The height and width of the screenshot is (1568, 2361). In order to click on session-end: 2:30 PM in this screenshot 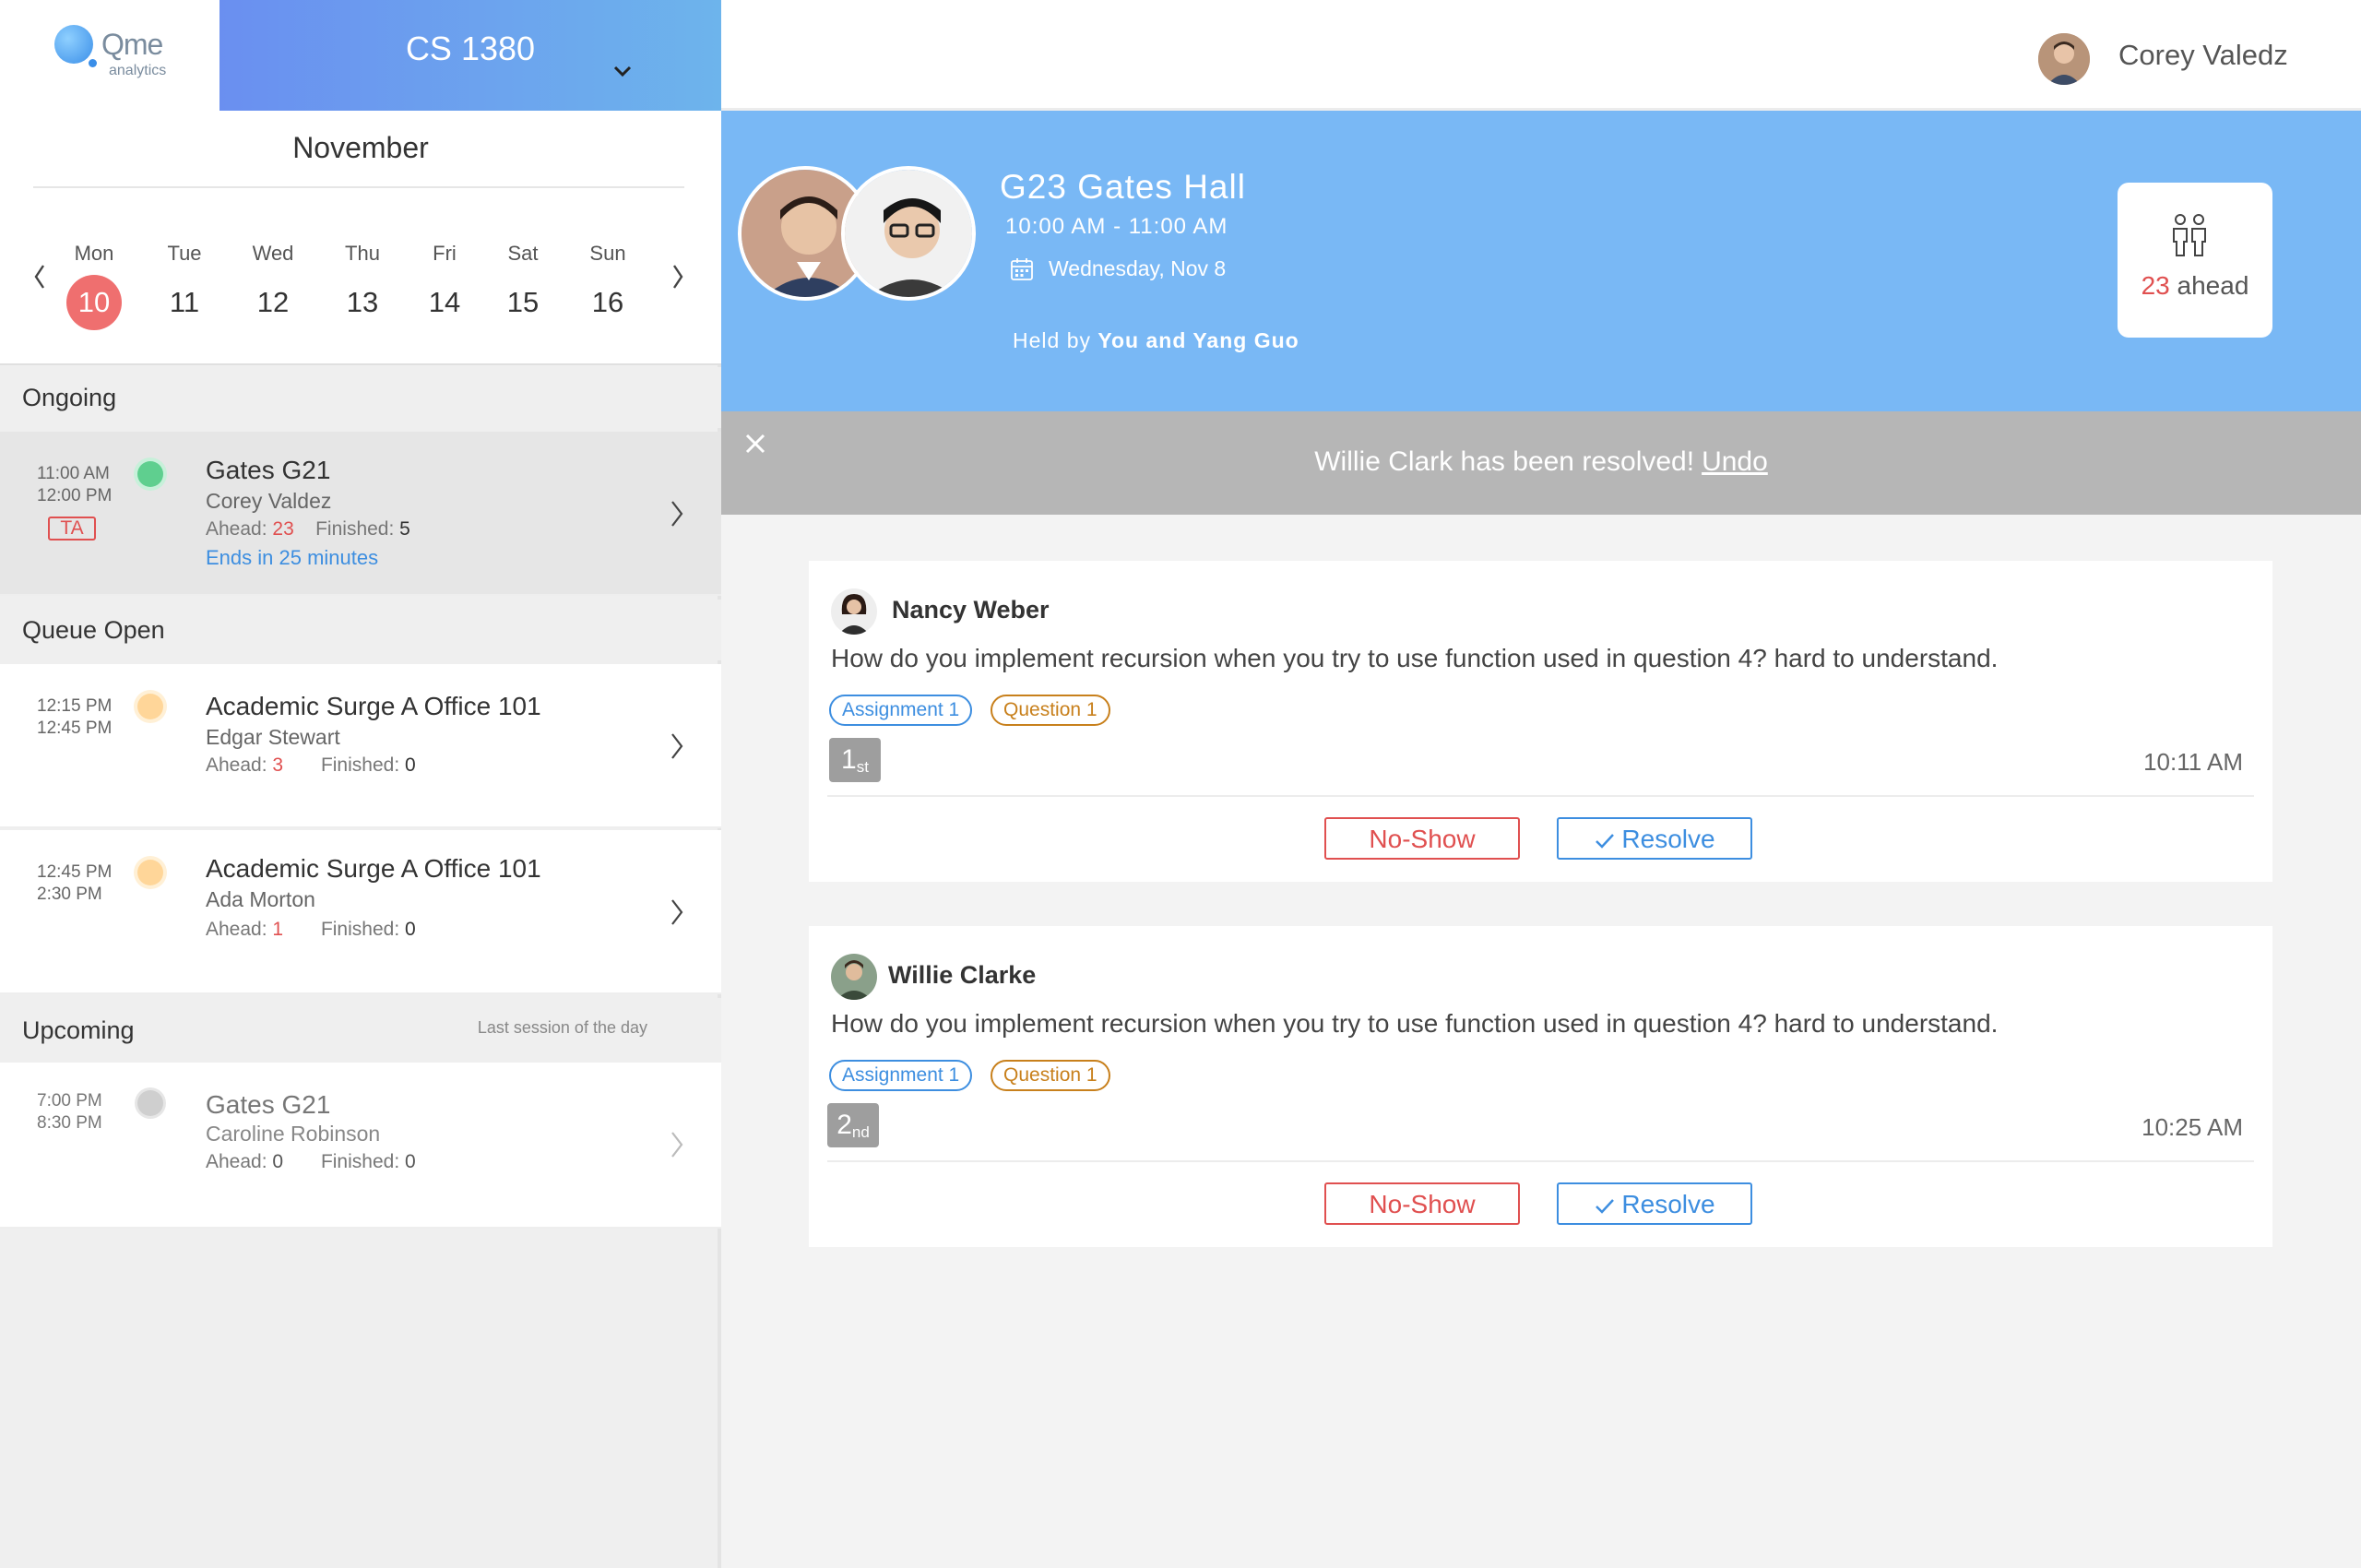, I will do `click(69, 894)`.